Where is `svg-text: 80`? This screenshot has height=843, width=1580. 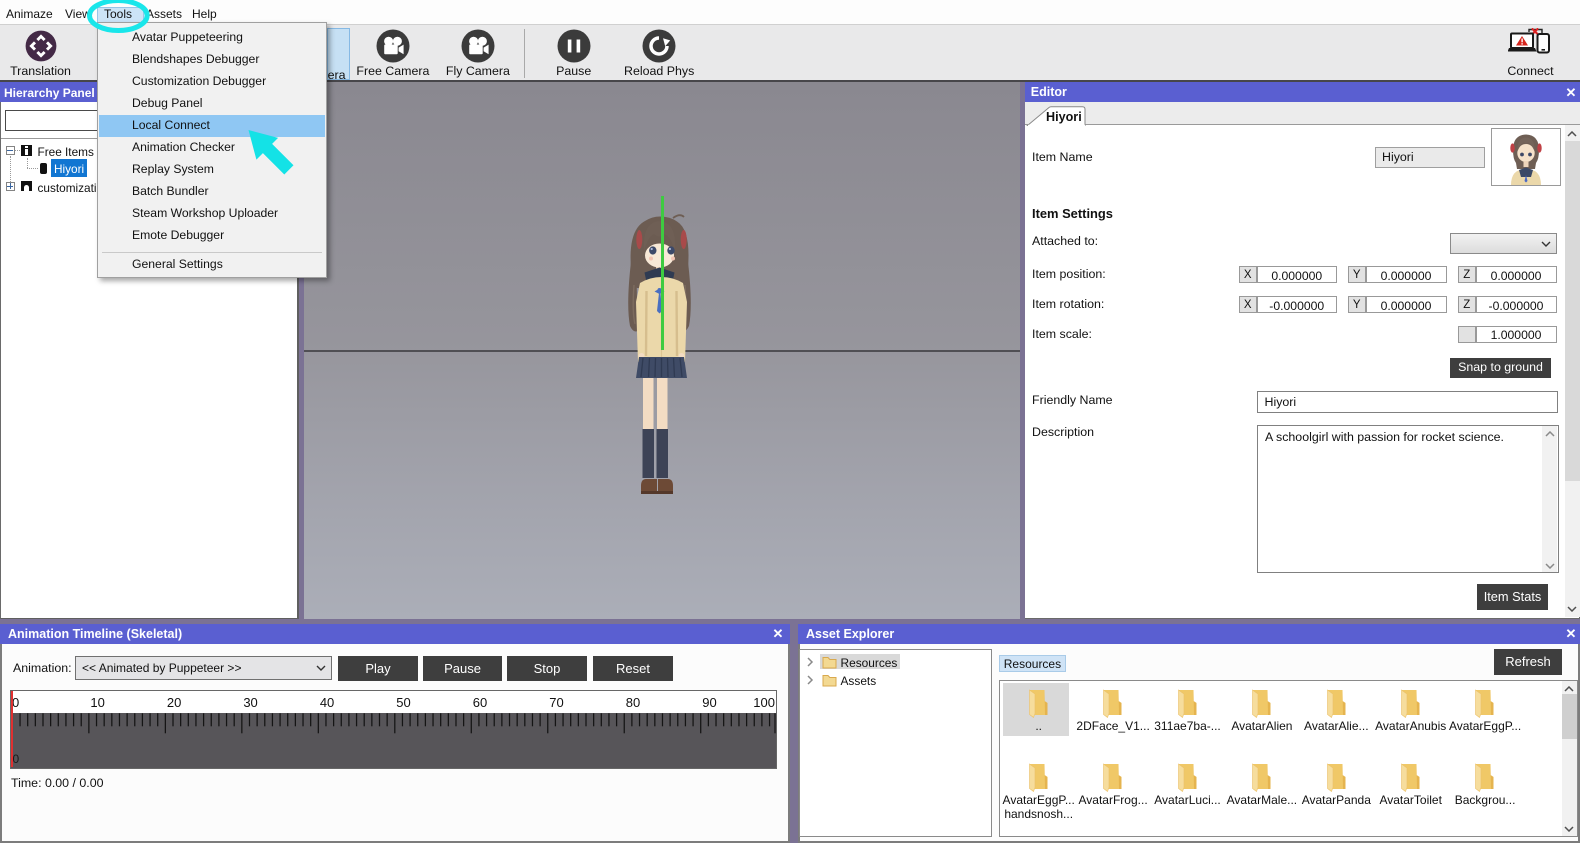 svg-text: 80 is located at coordinates (633, 702).